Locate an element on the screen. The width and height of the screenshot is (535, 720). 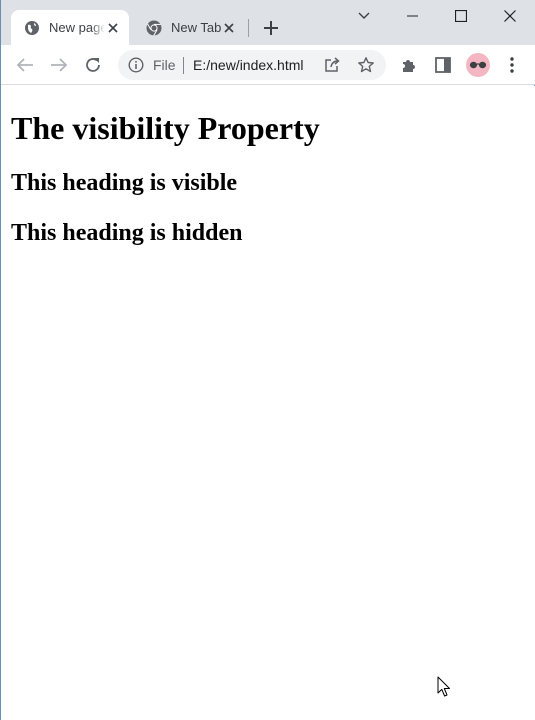
profile-avatar is located at coordinates (478, 65).